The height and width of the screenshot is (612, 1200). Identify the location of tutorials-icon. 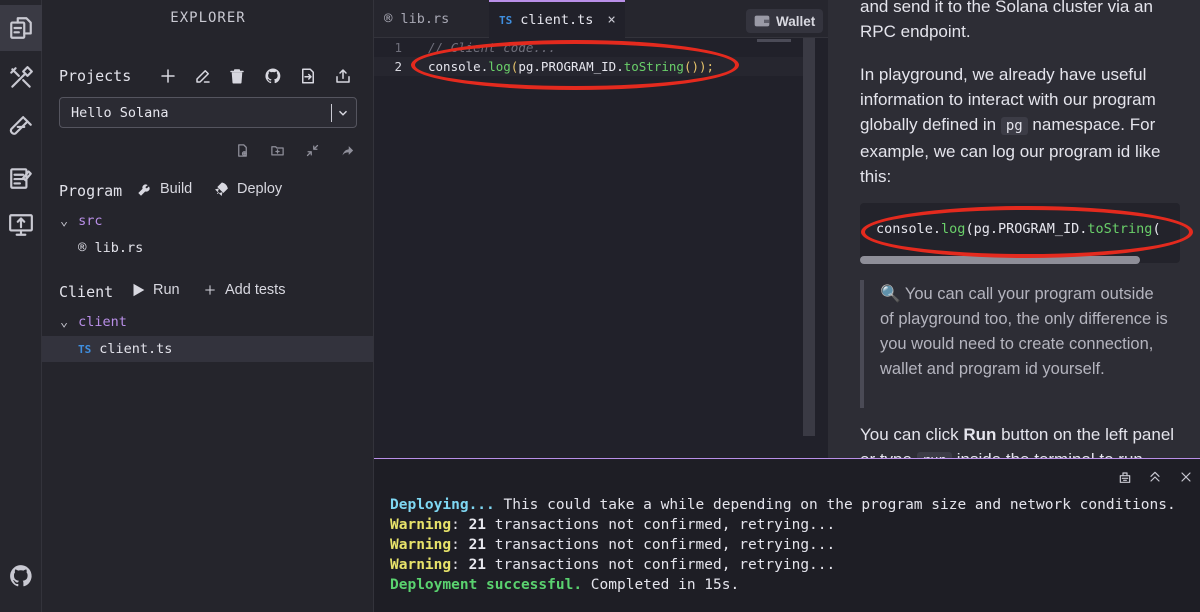
(21, 178).